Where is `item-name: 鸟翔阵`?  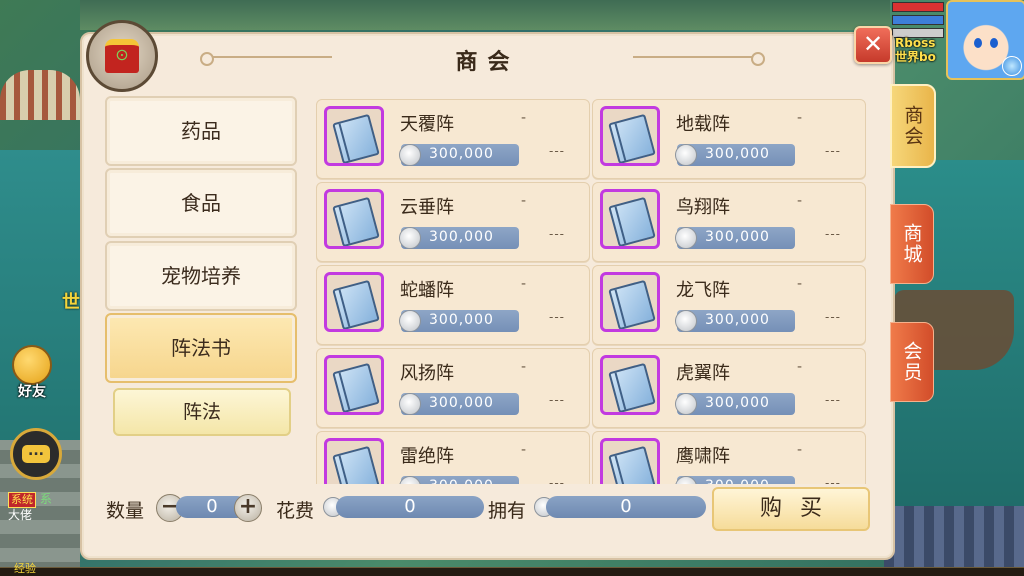 item-name: 鸟翔阵 is located at coordinates (703, 207).